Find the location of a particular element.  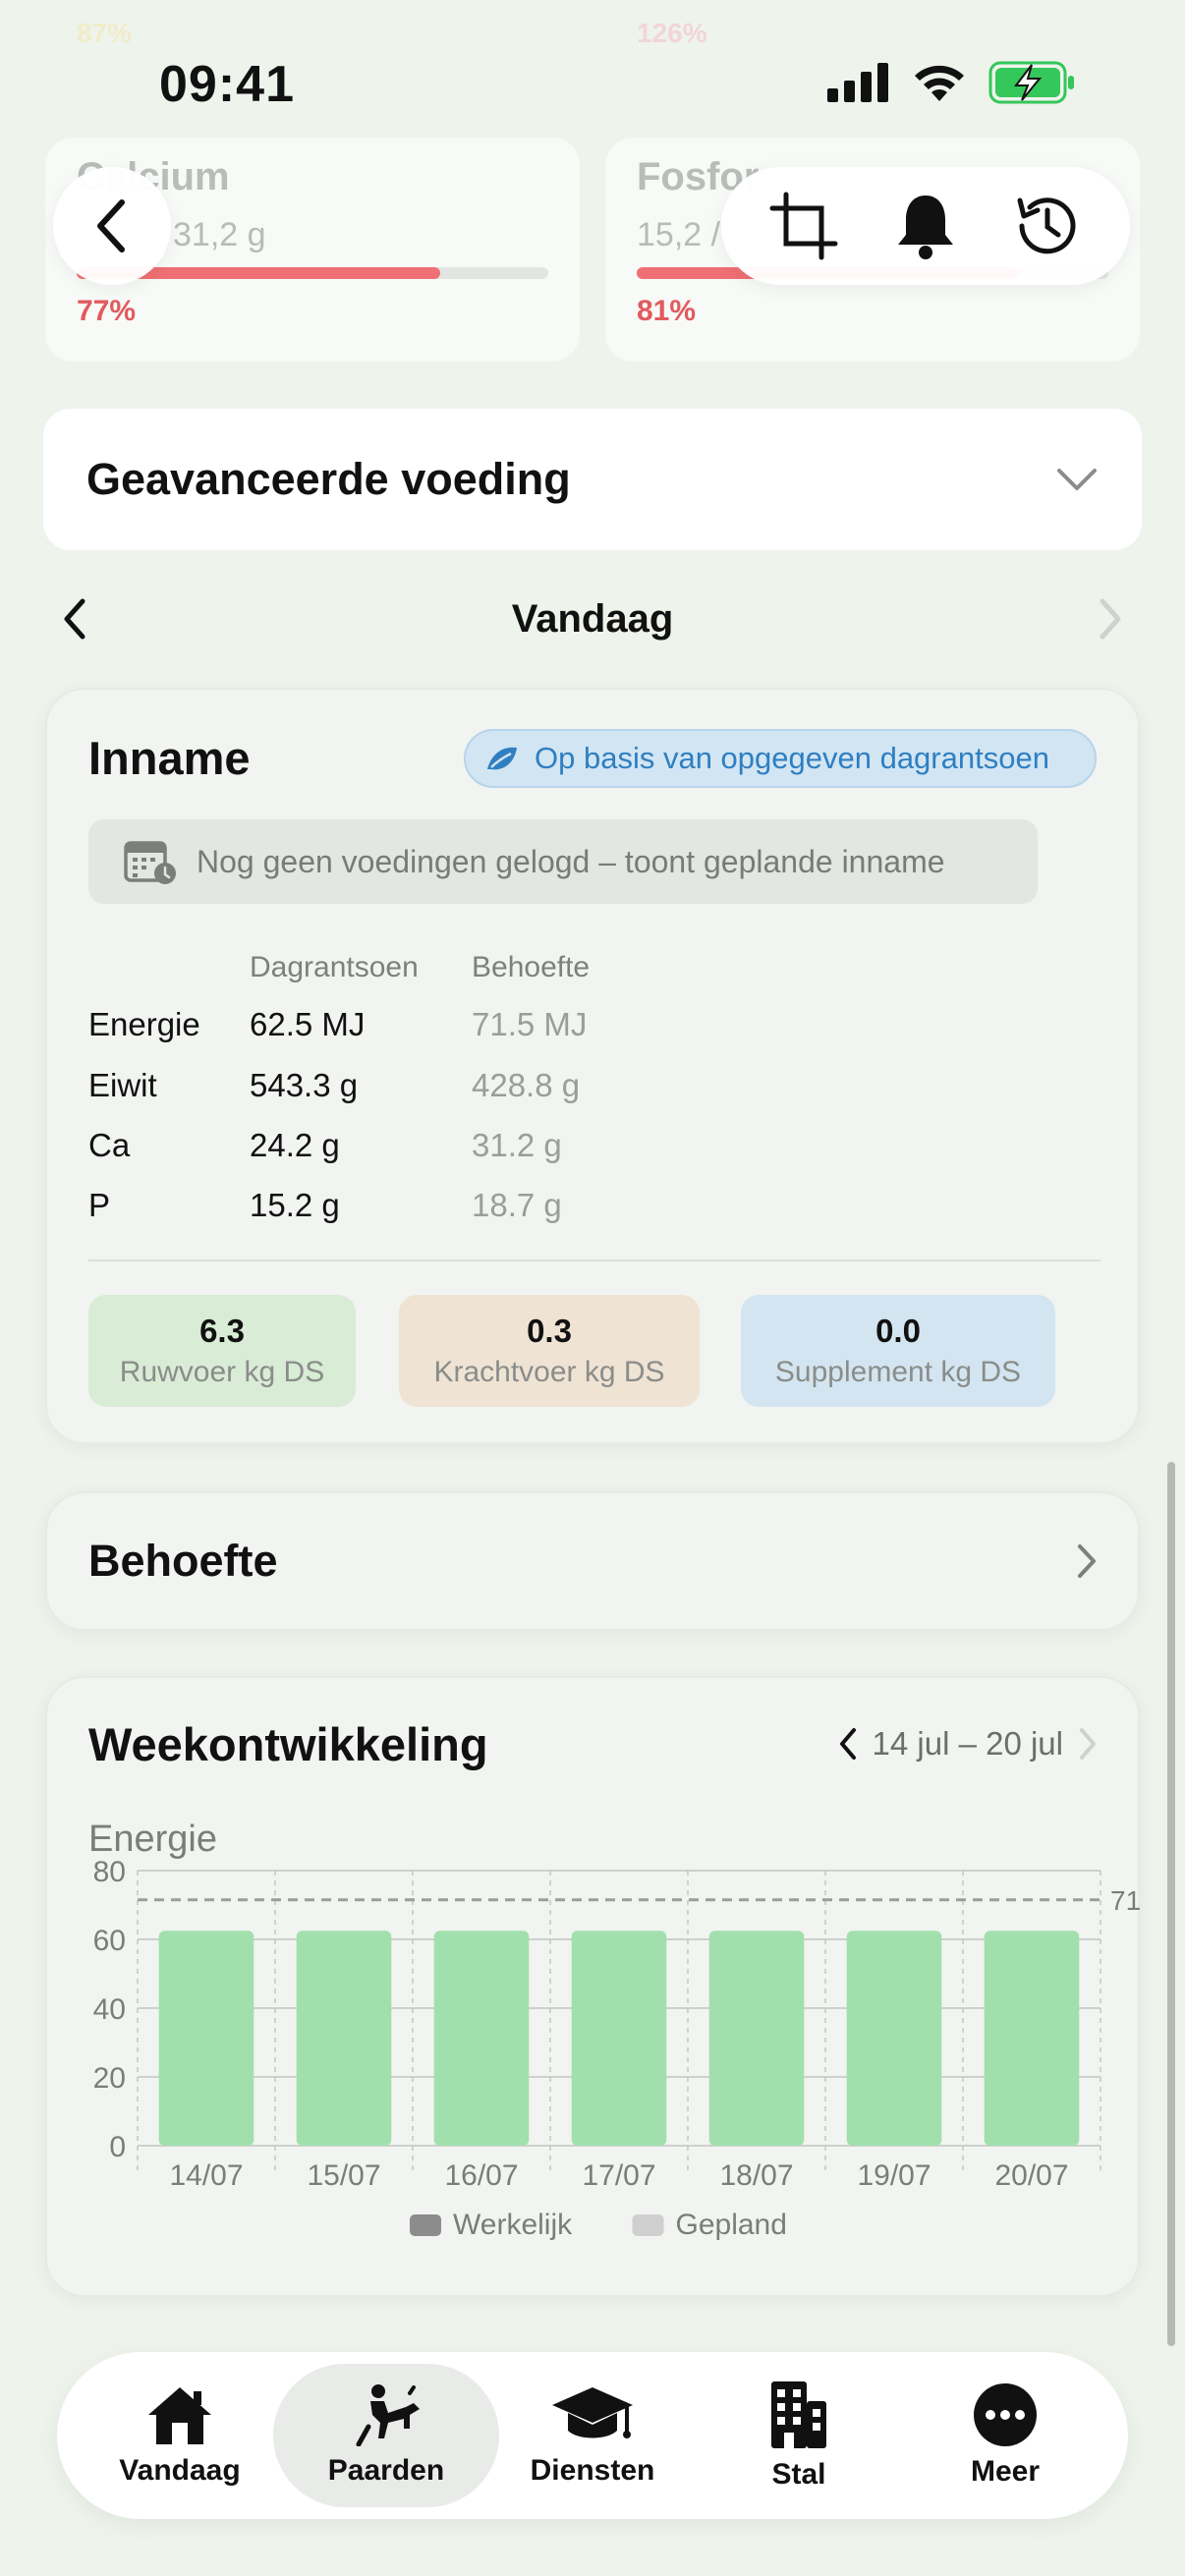

row-label: Eiwit is located at coordinates (123, 1085).